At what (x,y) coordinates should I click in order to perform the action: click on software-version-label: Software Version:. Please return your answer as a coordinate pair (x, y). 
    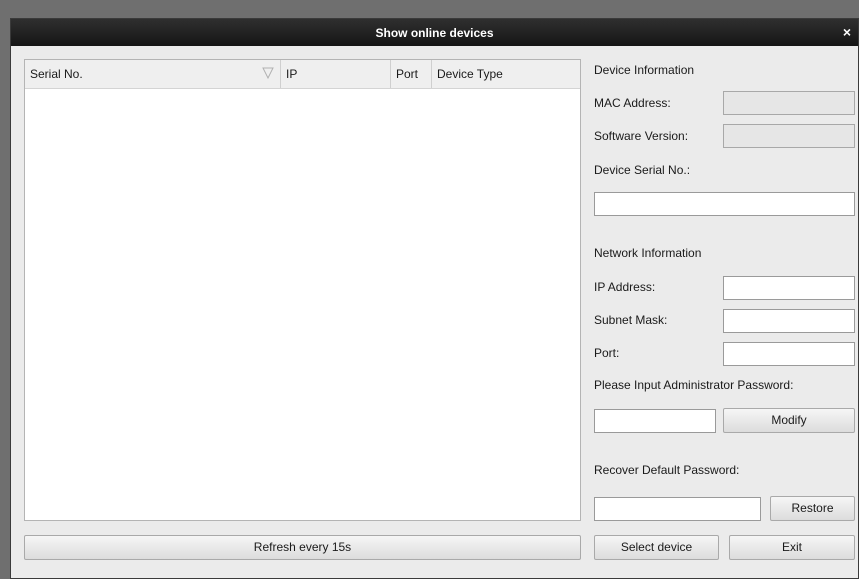
    Looking at the image, I should click on (641, 136).